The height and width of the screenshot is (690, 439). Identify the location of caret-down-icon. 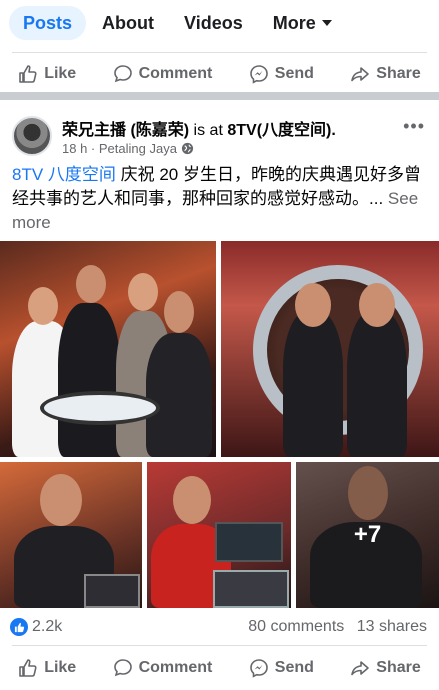
(326, 23).